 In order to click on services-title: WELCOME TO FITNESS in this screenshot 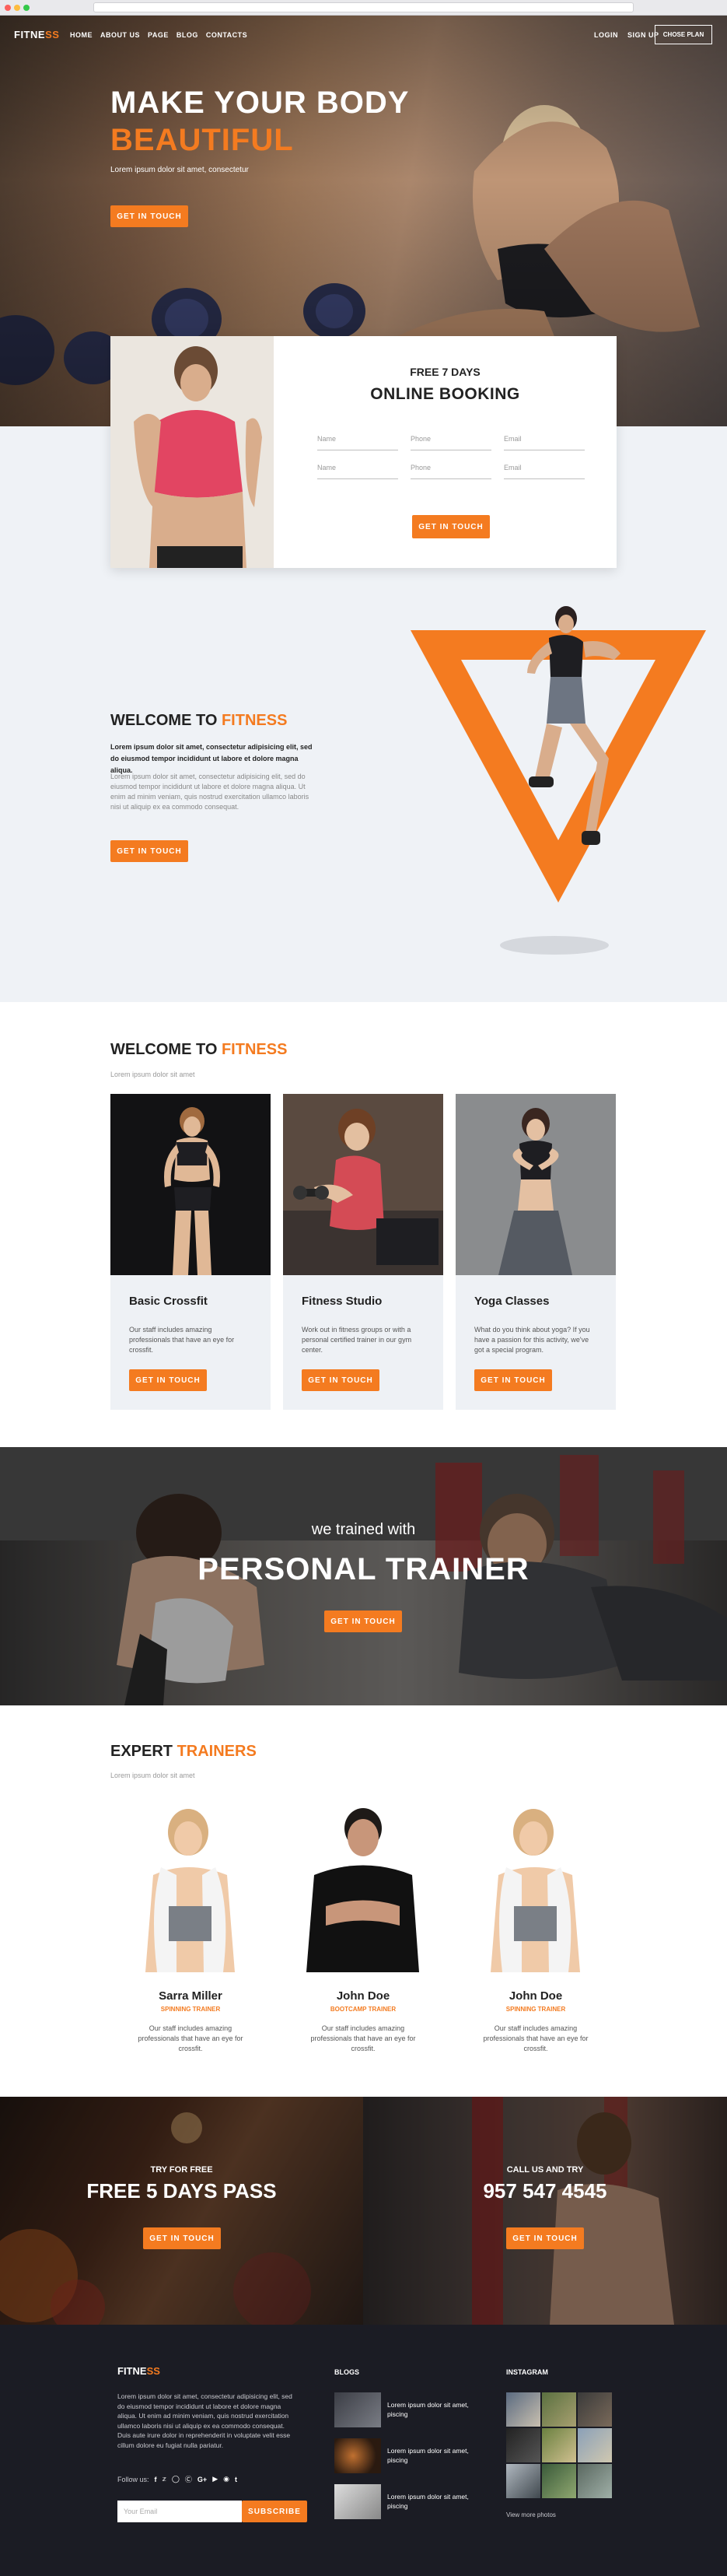, I will do `click(199, 1050)`.